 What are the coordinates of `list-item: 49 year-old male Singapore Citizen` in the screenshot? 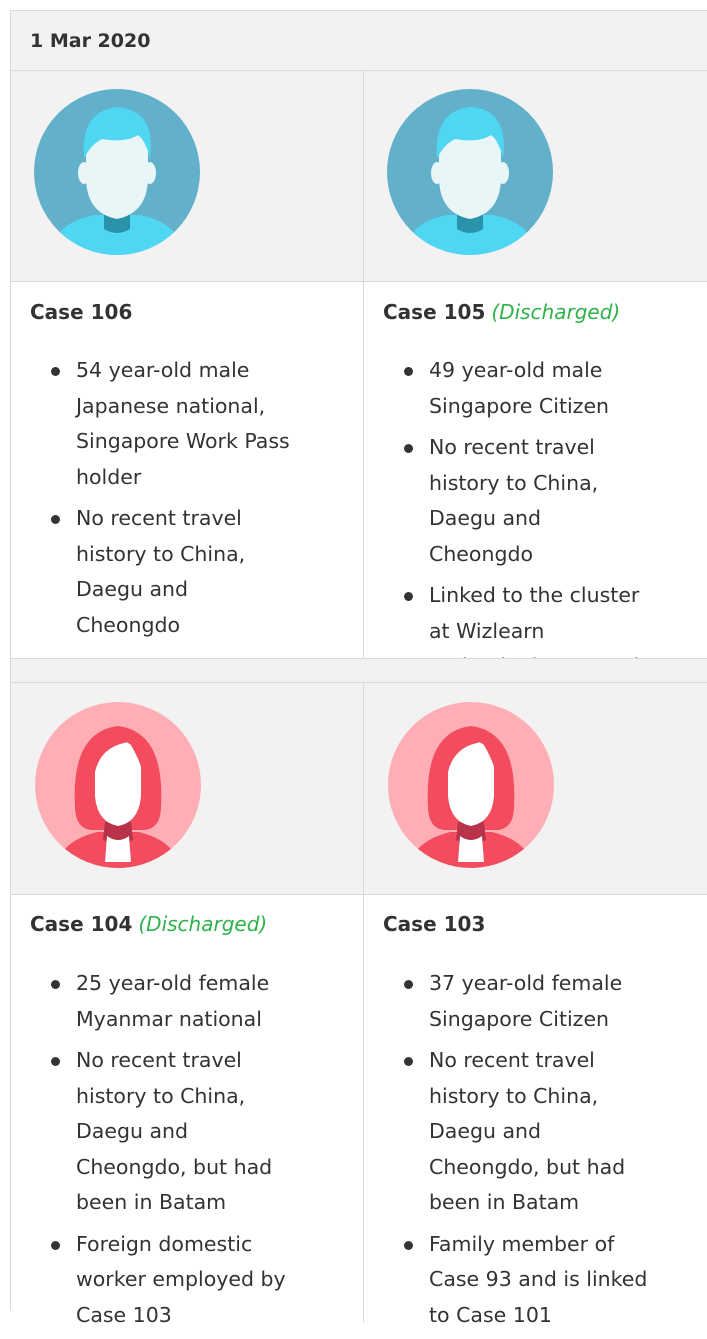 It's located at (517, 388).